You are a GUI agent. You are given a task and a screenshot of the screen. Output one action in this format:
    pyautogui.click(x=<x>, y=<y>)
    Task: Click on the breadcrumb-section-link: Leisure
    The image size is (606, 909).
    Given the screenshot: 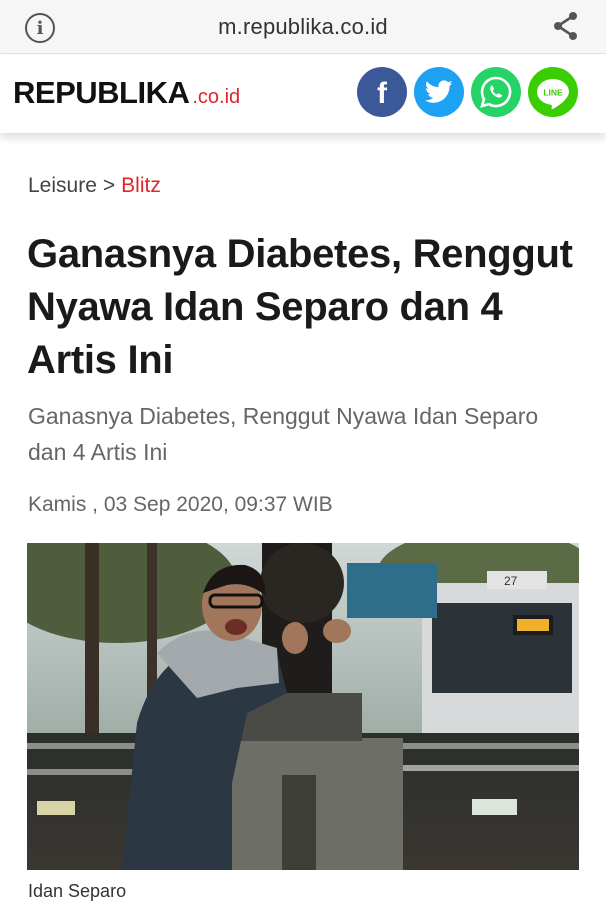 What is the action you would take?
    pyautogui.click(x=62, y=185)
    